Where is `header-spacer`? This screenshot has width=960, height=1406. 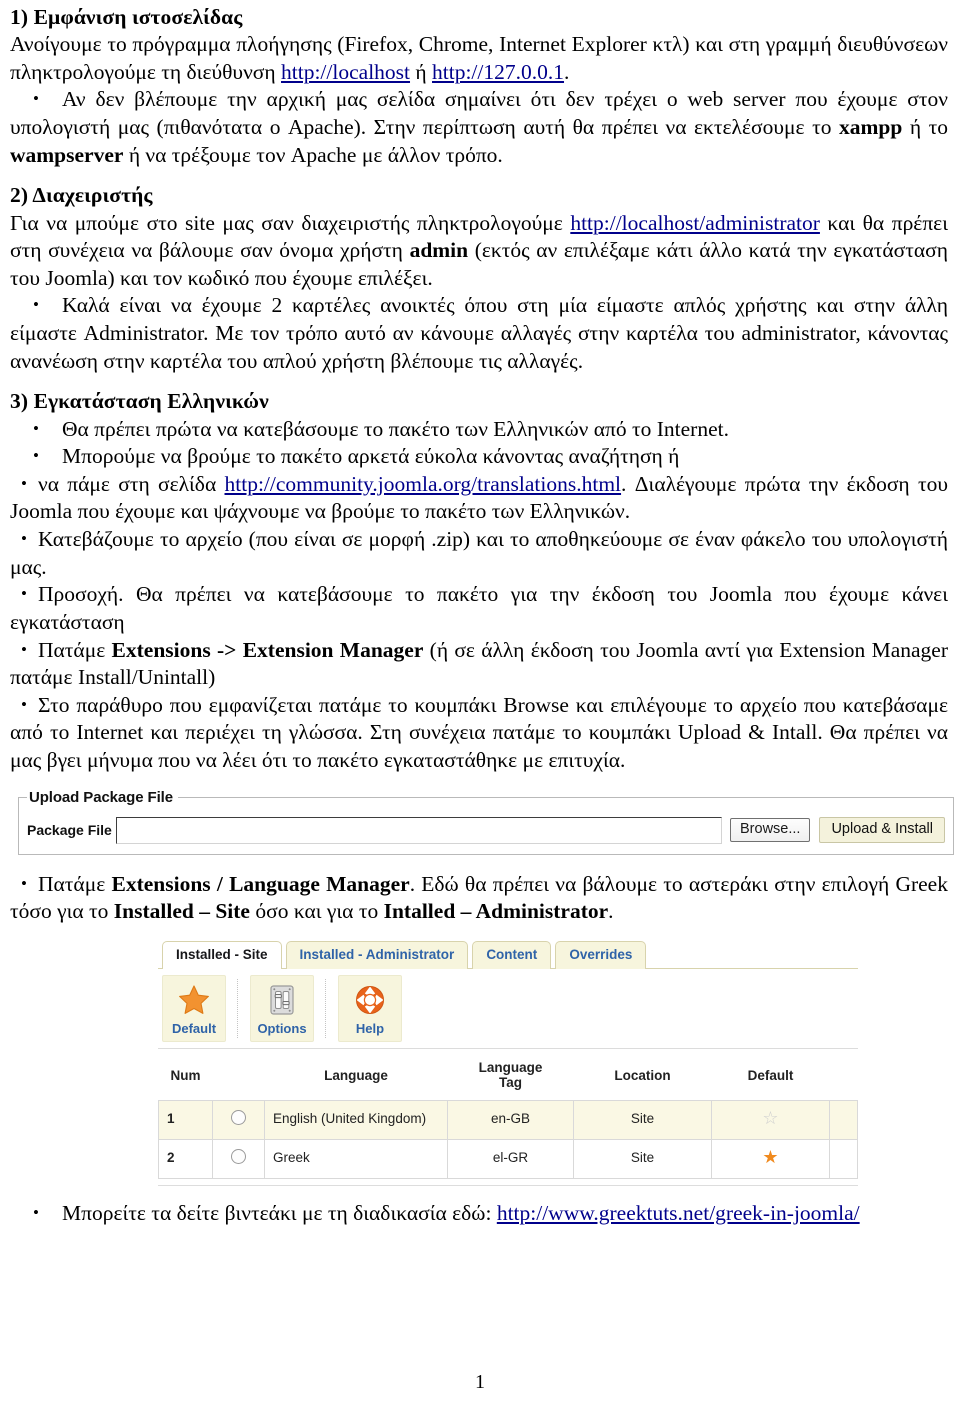
header-spacer is located at coordinates (843, 1076).